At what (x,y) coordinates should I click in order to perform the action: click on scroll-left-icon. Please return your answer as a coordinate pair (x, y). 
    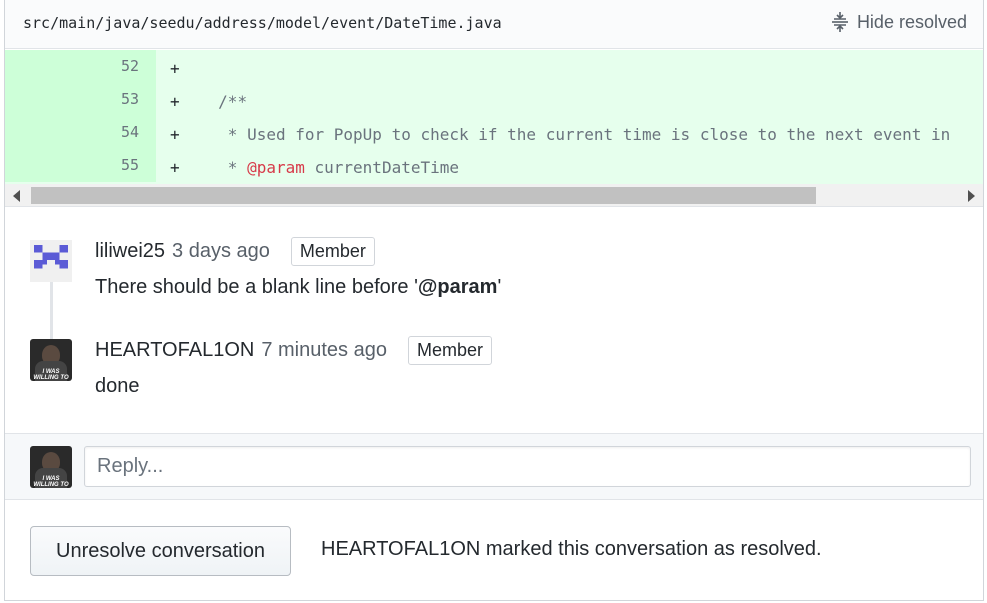
    Looking at the image, I should click on (16, 196).